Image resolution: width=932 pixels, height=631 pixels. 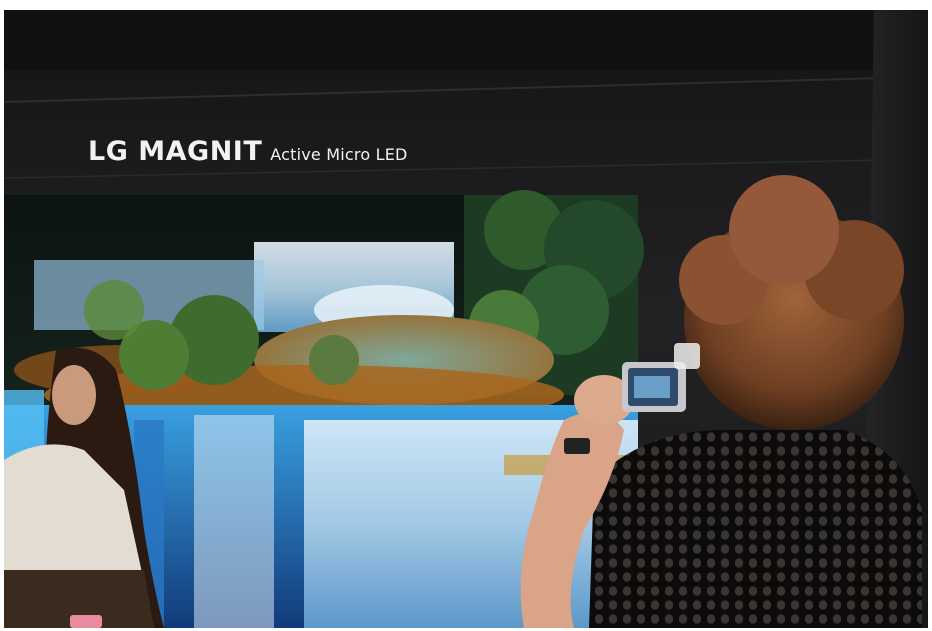 I want to click on brand-name: LG MAGNIT, so click(x=175, y=151).